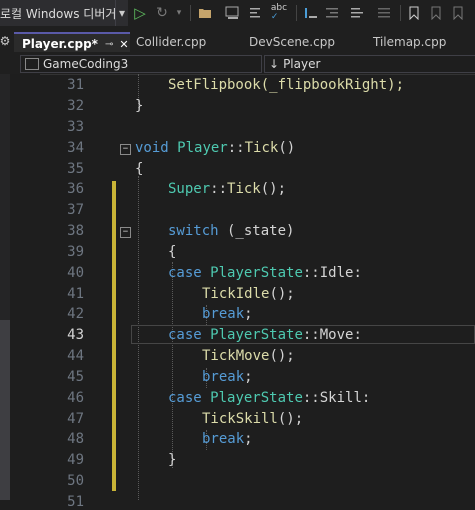  What do you see at coordinates (75, 481) in the screenshot?
I see `line-number: 50` at bounding box center [75, 481].